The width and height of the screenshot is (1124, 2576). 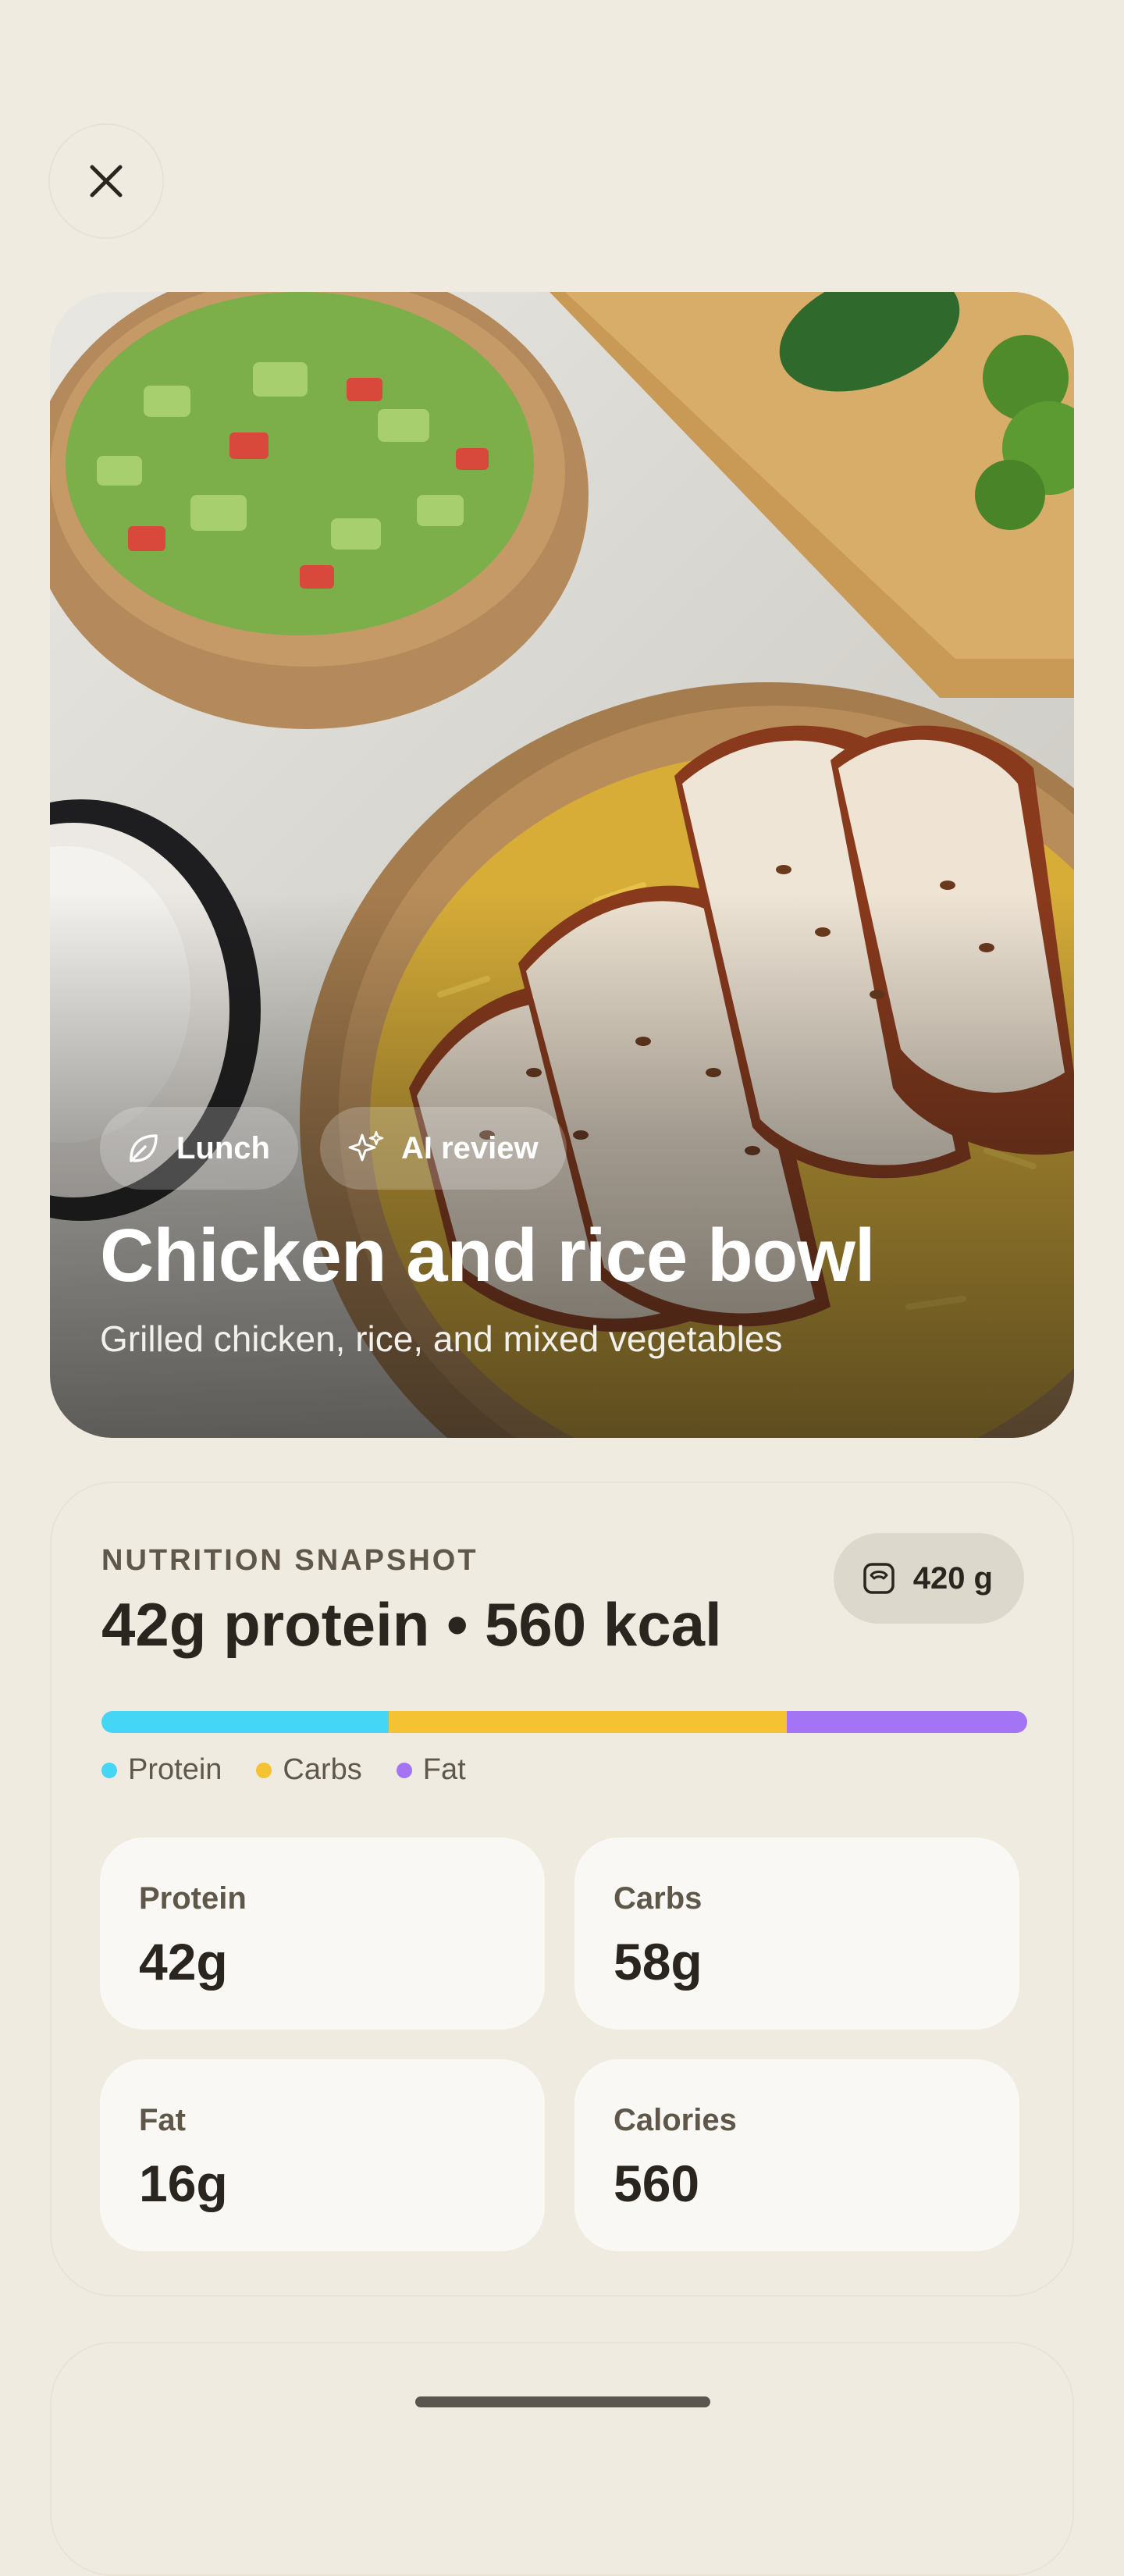 I want to click on legend-label-carbs: Carbs, so click(x=323, y=1769).